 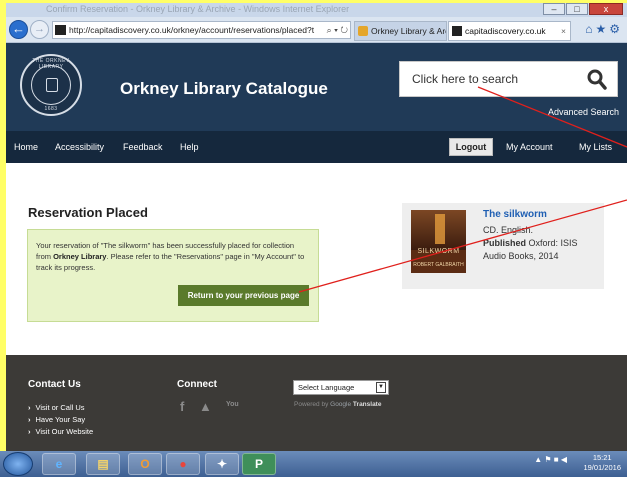 I want to click on library-name: Orkney Library, so click(x=80, y=256).